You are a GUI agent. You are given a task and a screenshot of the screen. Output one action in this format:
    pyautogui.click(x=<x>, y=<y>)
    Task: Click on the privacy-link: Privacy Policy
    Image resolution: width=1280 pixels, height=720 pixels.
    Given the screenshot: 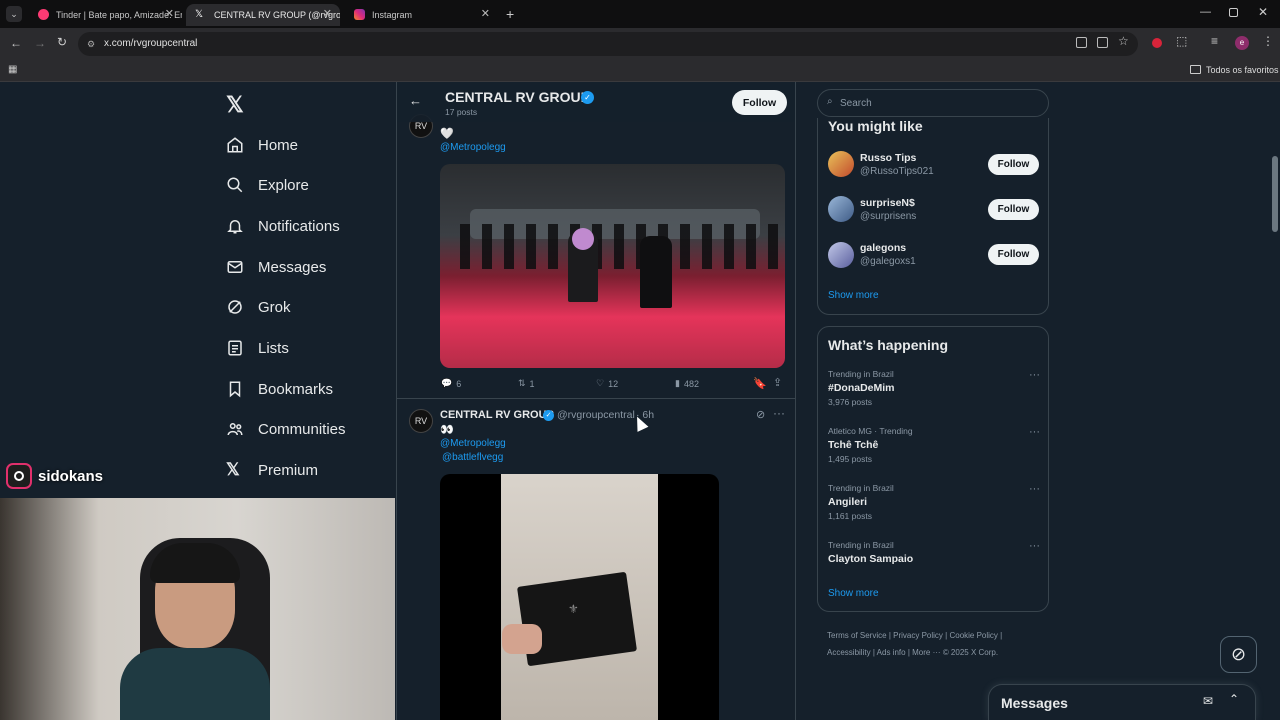 What is the action you would take?
    pyautogui.click(x=918, y=635)
    